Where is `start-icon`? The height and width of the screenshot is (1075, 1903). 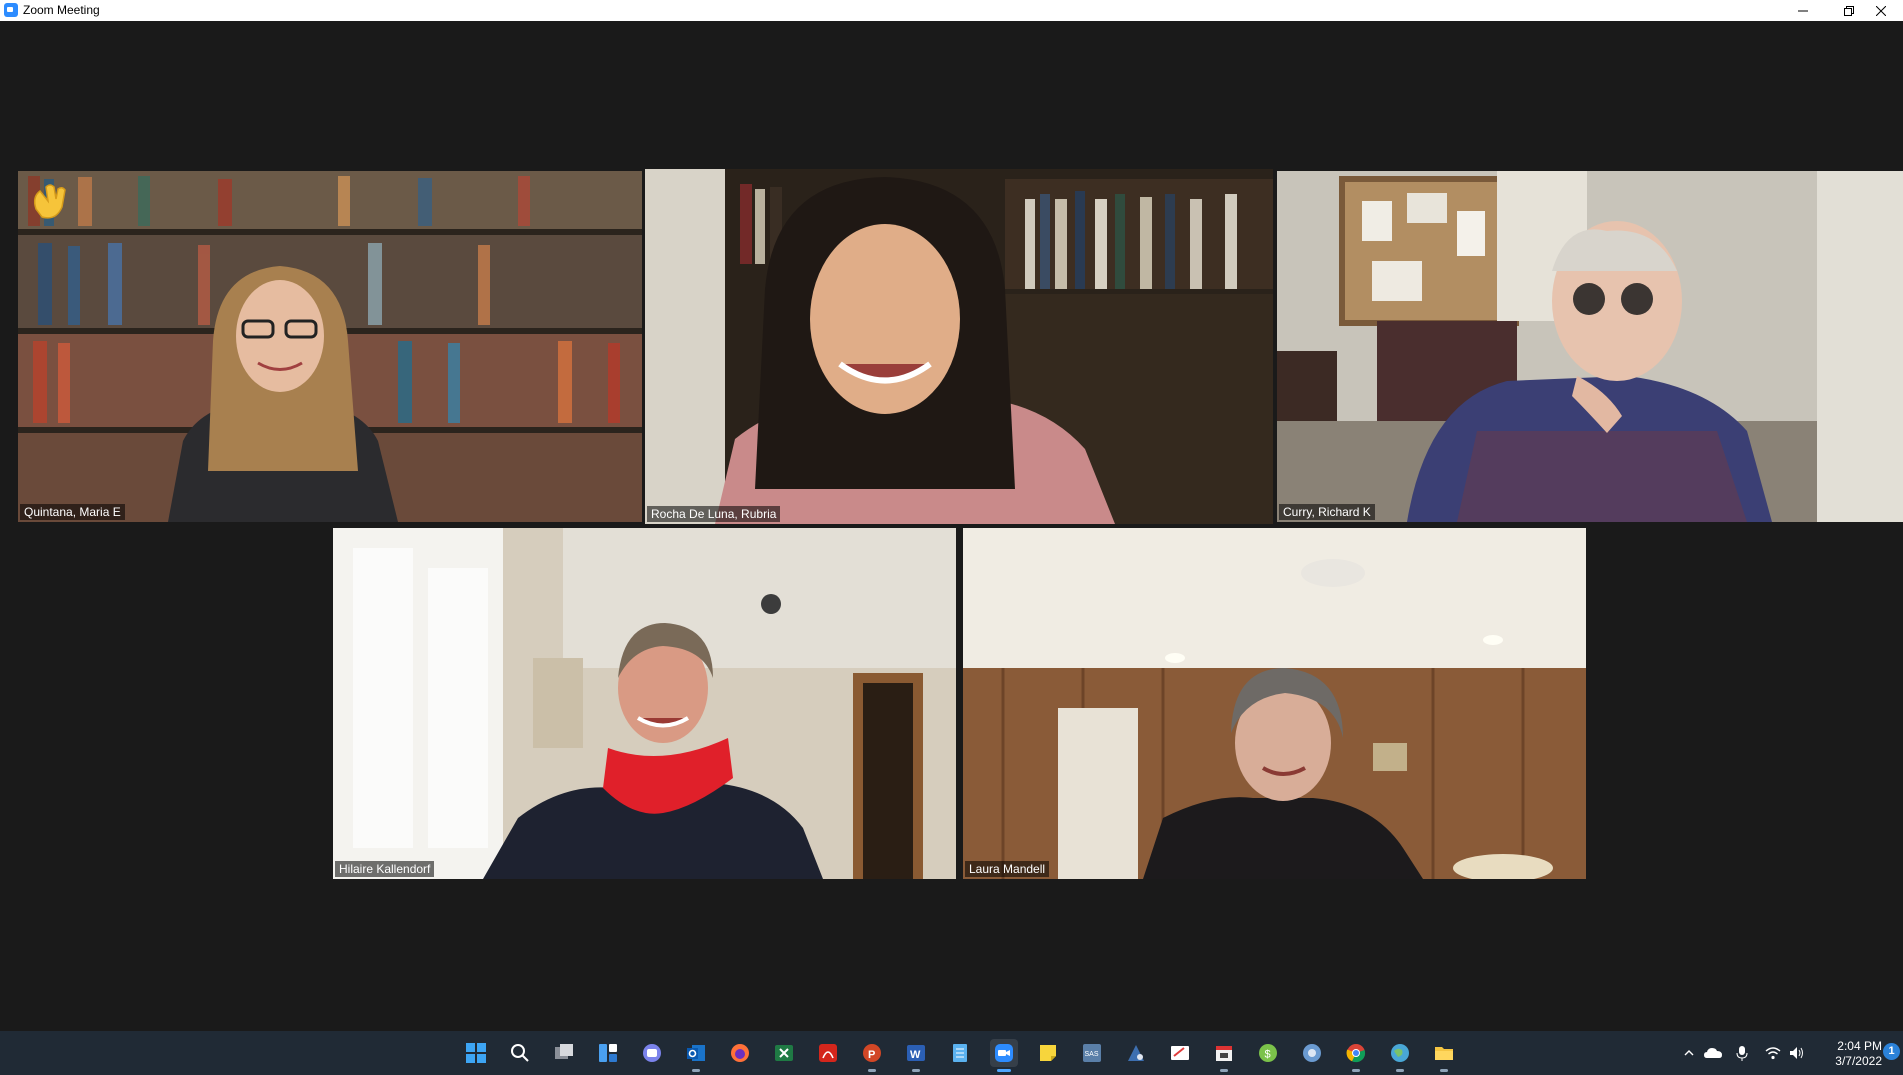
start-icon is located at coordinates (476, 1053).